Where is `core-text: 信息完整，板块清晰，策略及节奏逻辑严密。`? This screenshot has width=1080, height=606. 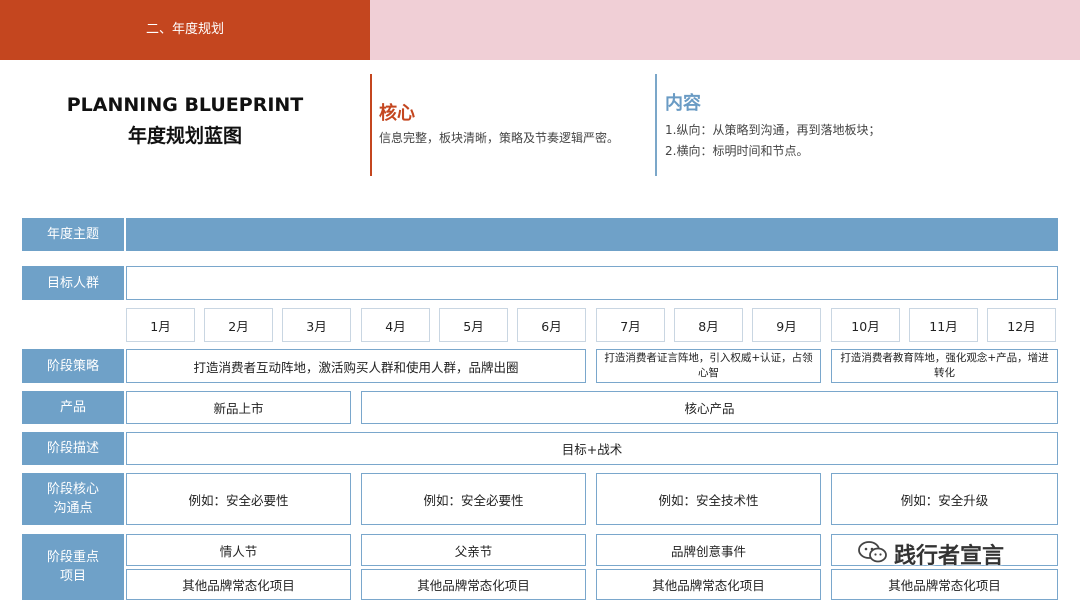 core-text: 信息完整，板块清晰，策略及节奏逻辑严密。 is located at coordinates (499, 138).